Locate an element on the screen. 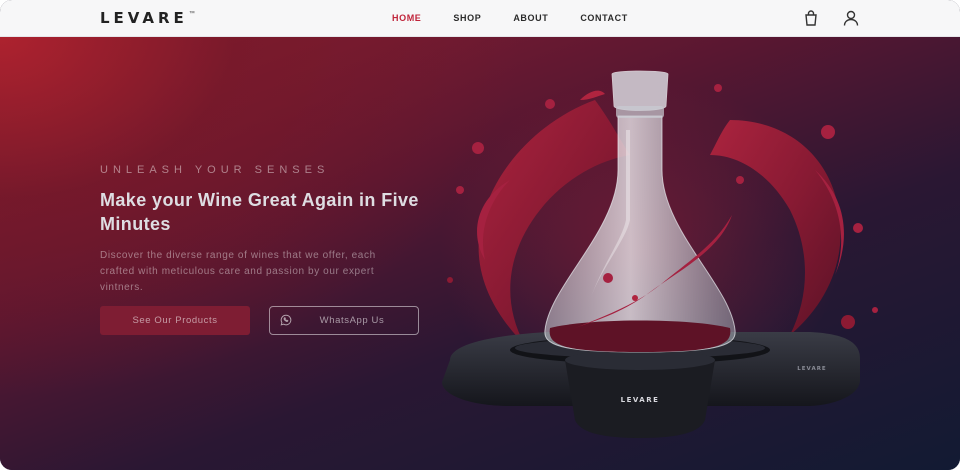  main-nav: HOME SHOP ABOUT CONTACT is located at coordinates (510, 18).